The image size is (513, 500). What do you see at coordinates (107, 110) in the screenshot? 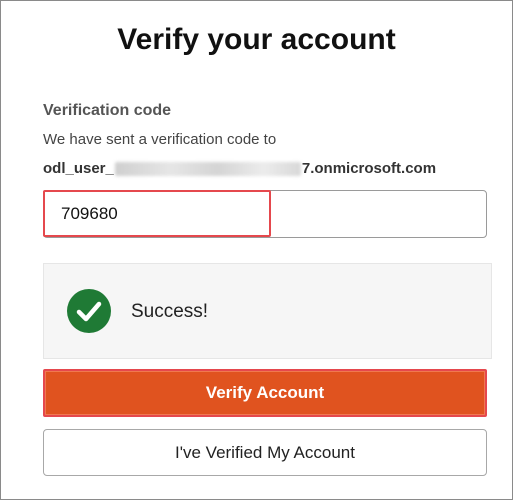
I see `verification-code-label: Verification code` at bounding box center [107, 110].